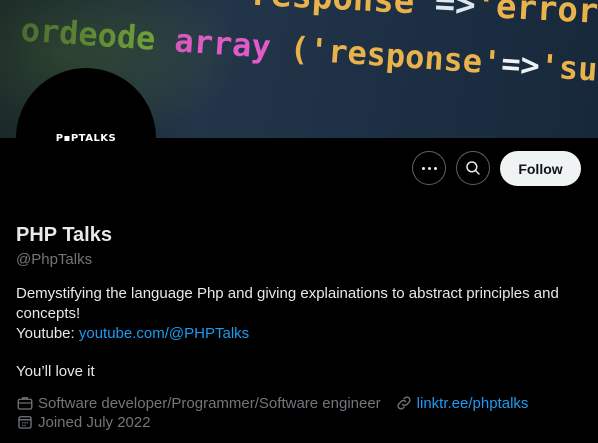  What do you see at coordinates (25, 422) in the screenshot?
I see `calendar-icon` at bounding box center [25, 422].